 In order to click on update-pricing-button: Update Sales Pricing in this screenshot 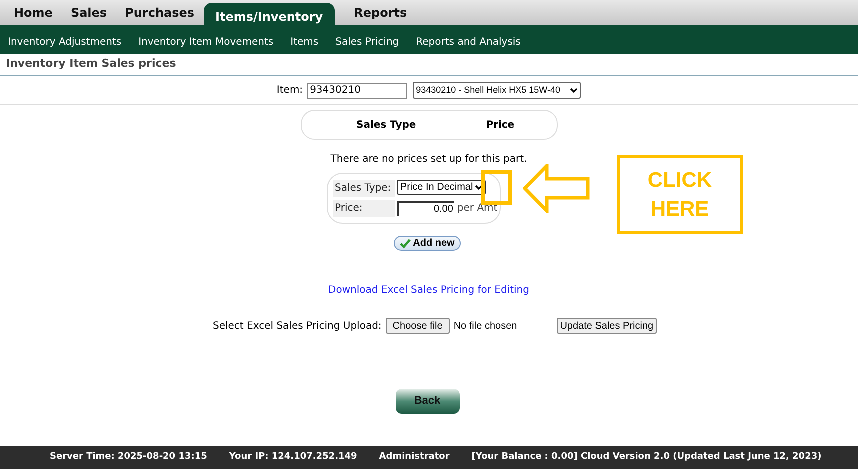, I will do `click(607, 326)`.